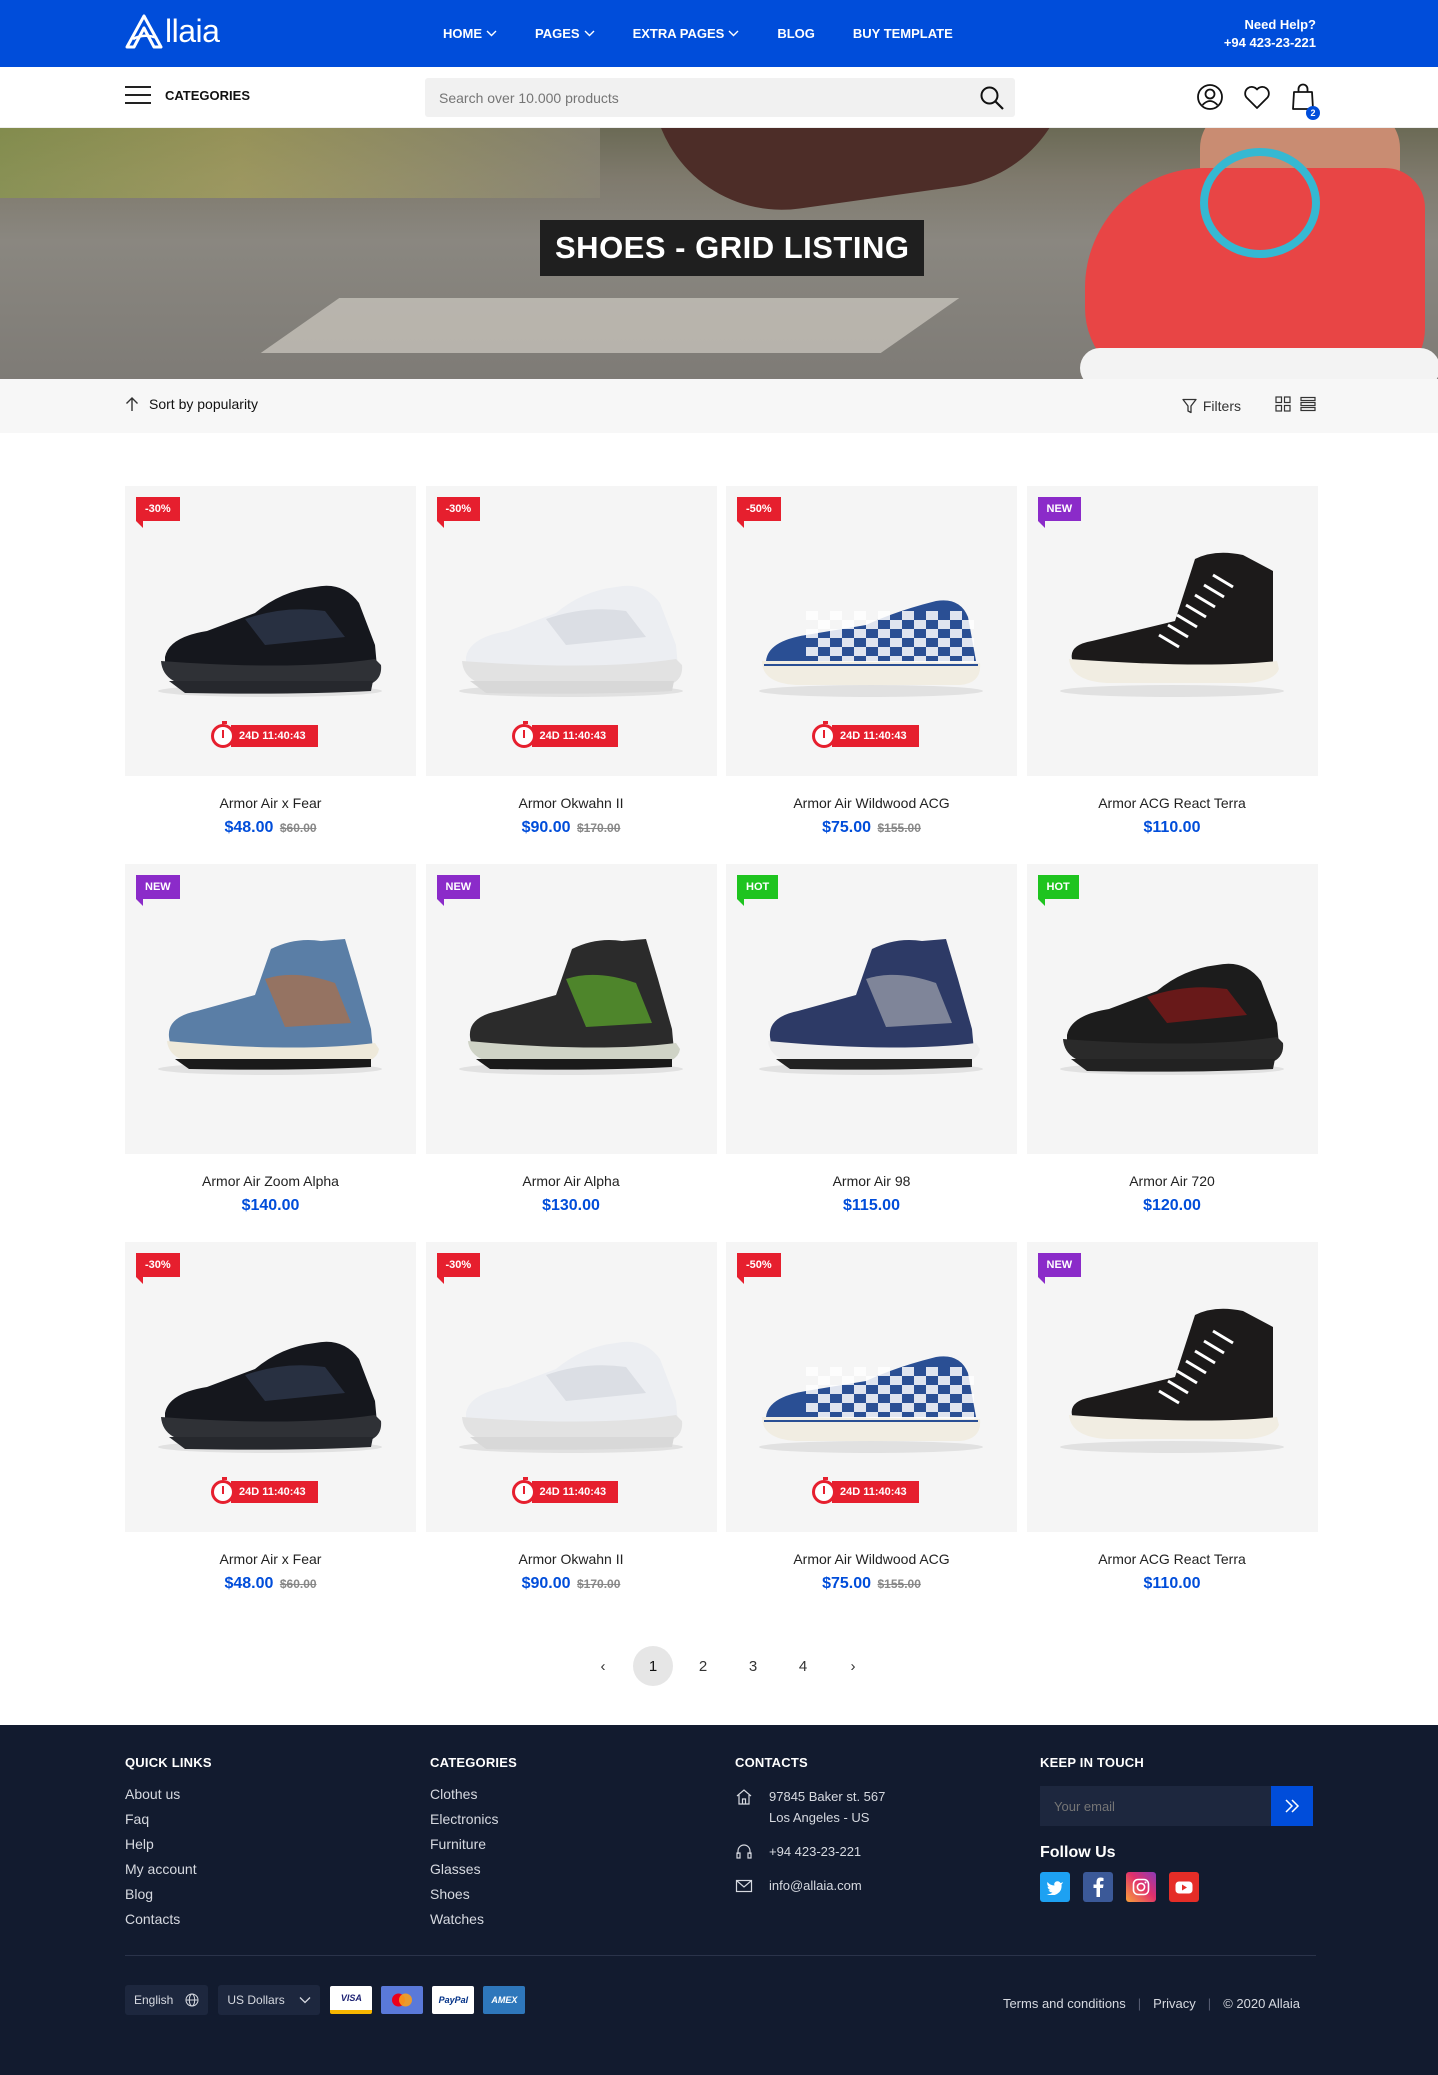  I want to click on footer-link-glasses: Glasses, so click(473, 1869).